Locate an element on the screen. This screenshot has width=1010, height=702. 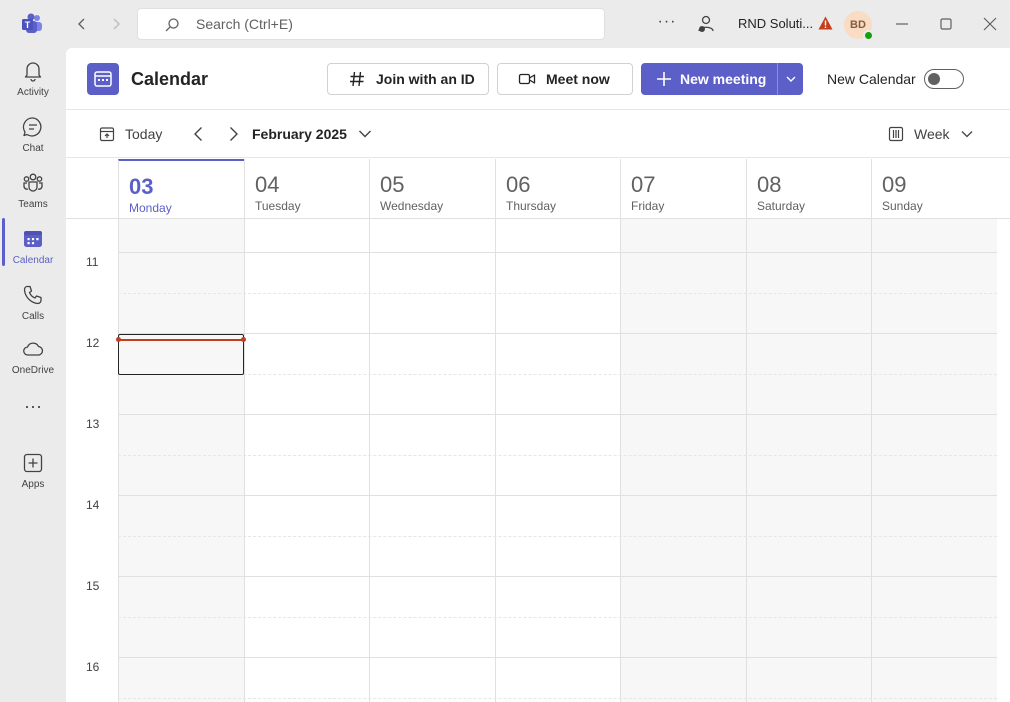
new-meeting-label: New meeting is located at coordinates (723, 79).